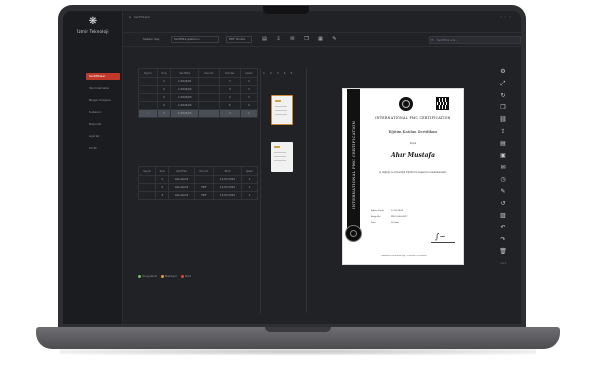 This screenshot has height=384, width=596. I want to click on share-icon: ⇪, so click(503, 132).